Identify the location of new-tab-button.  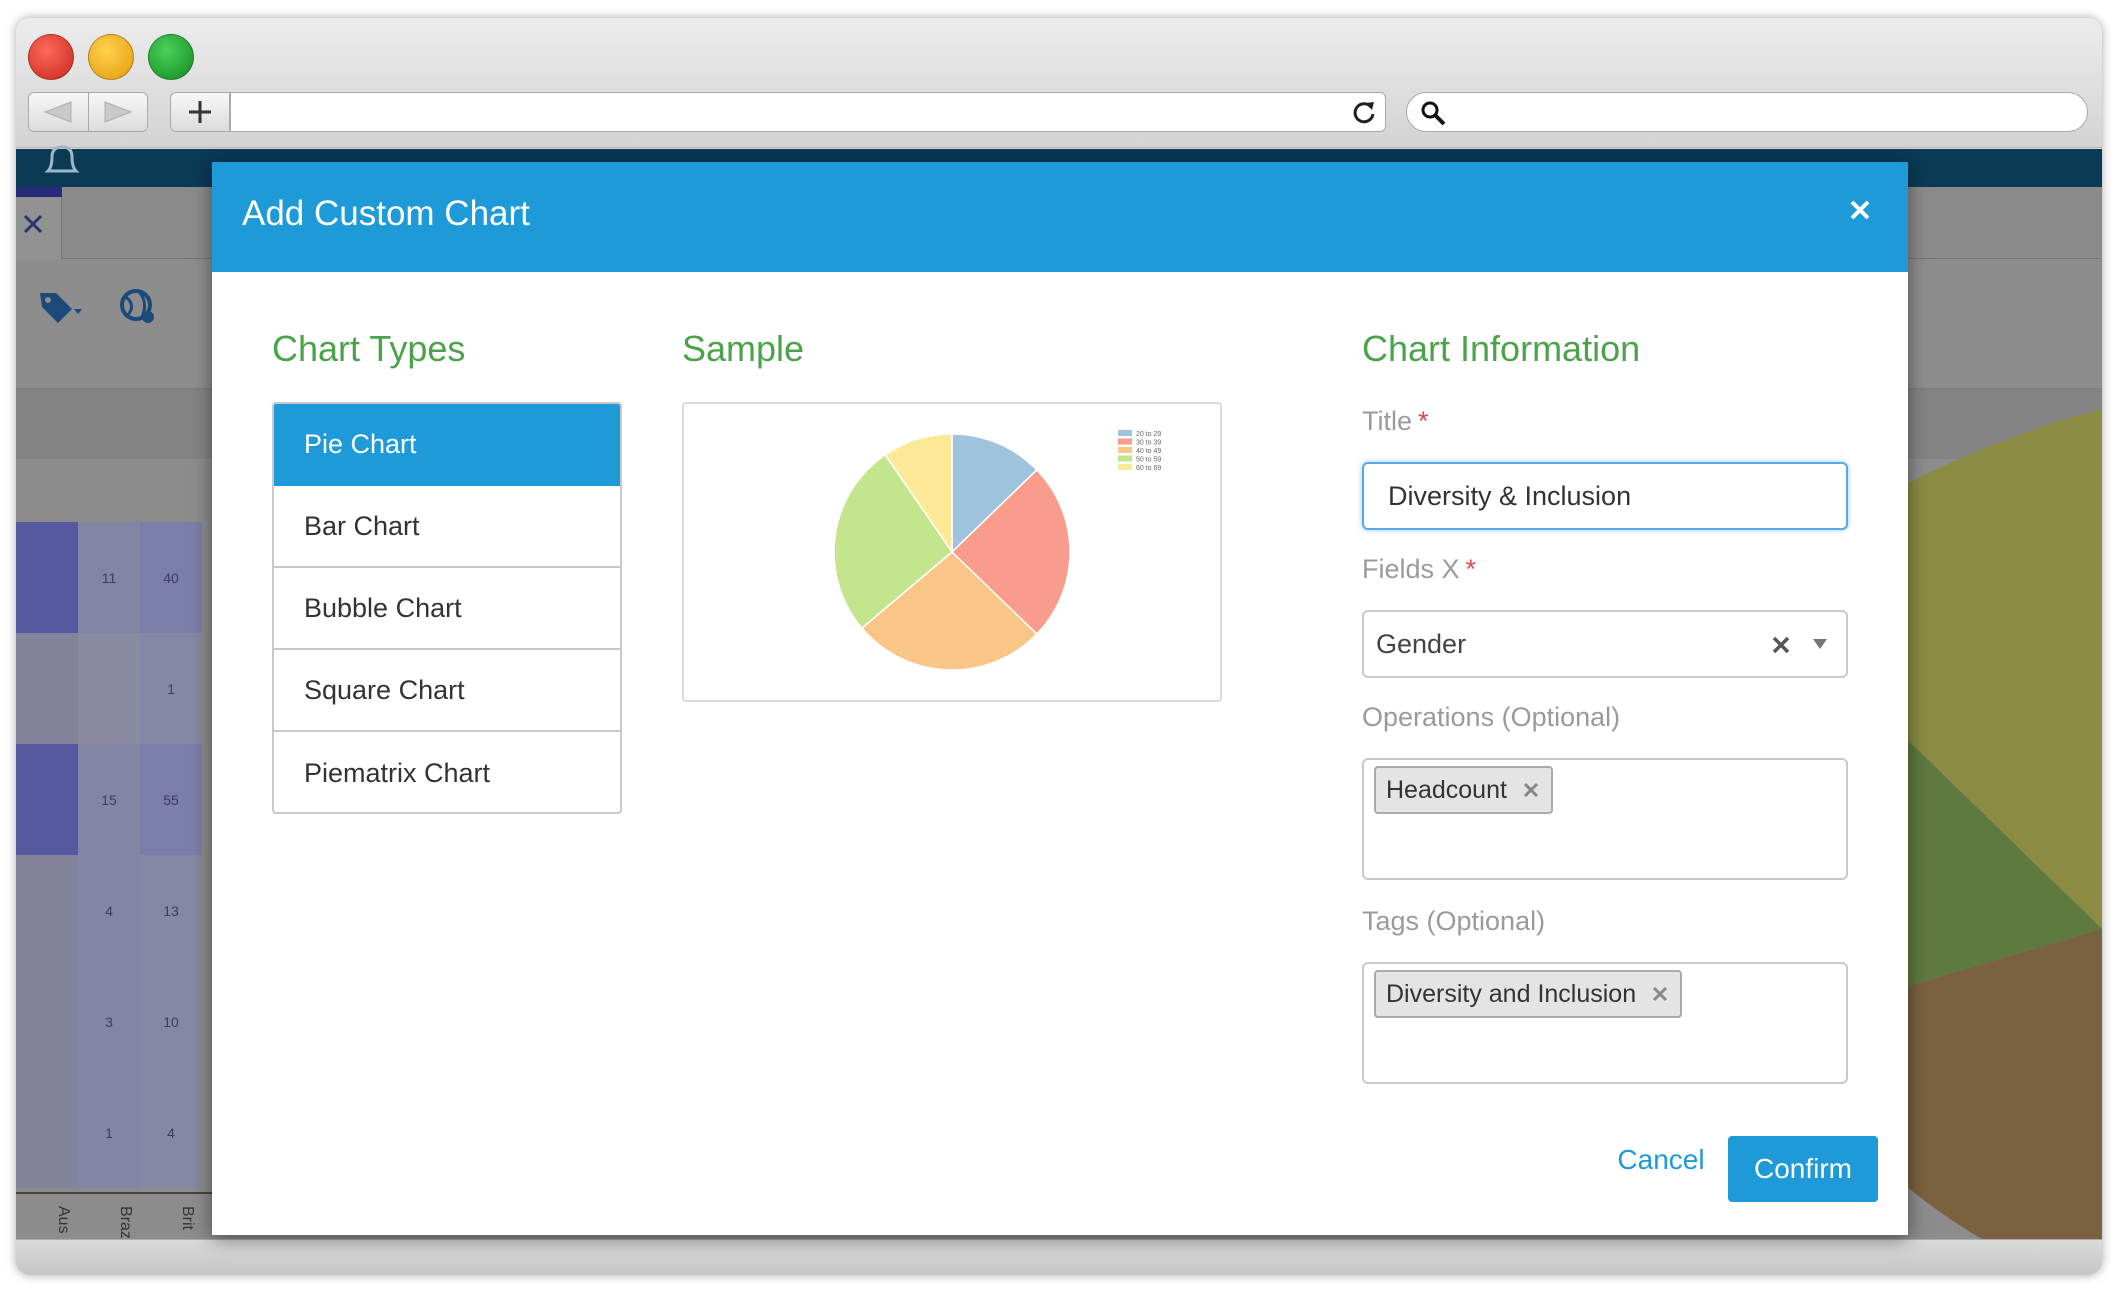
(200, 112).